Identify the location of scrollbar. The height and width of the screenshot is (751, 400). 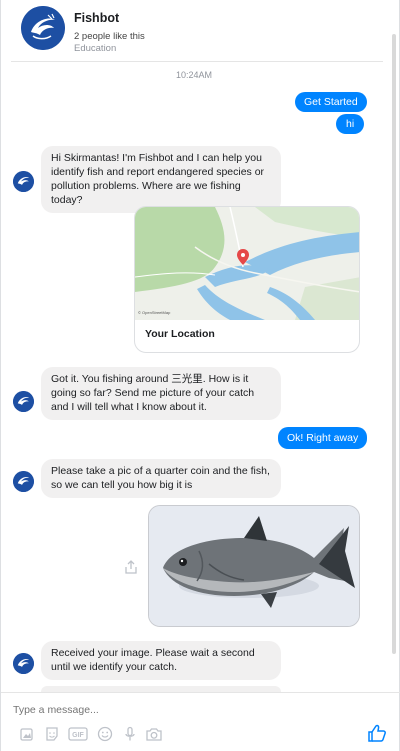
(394, 344).